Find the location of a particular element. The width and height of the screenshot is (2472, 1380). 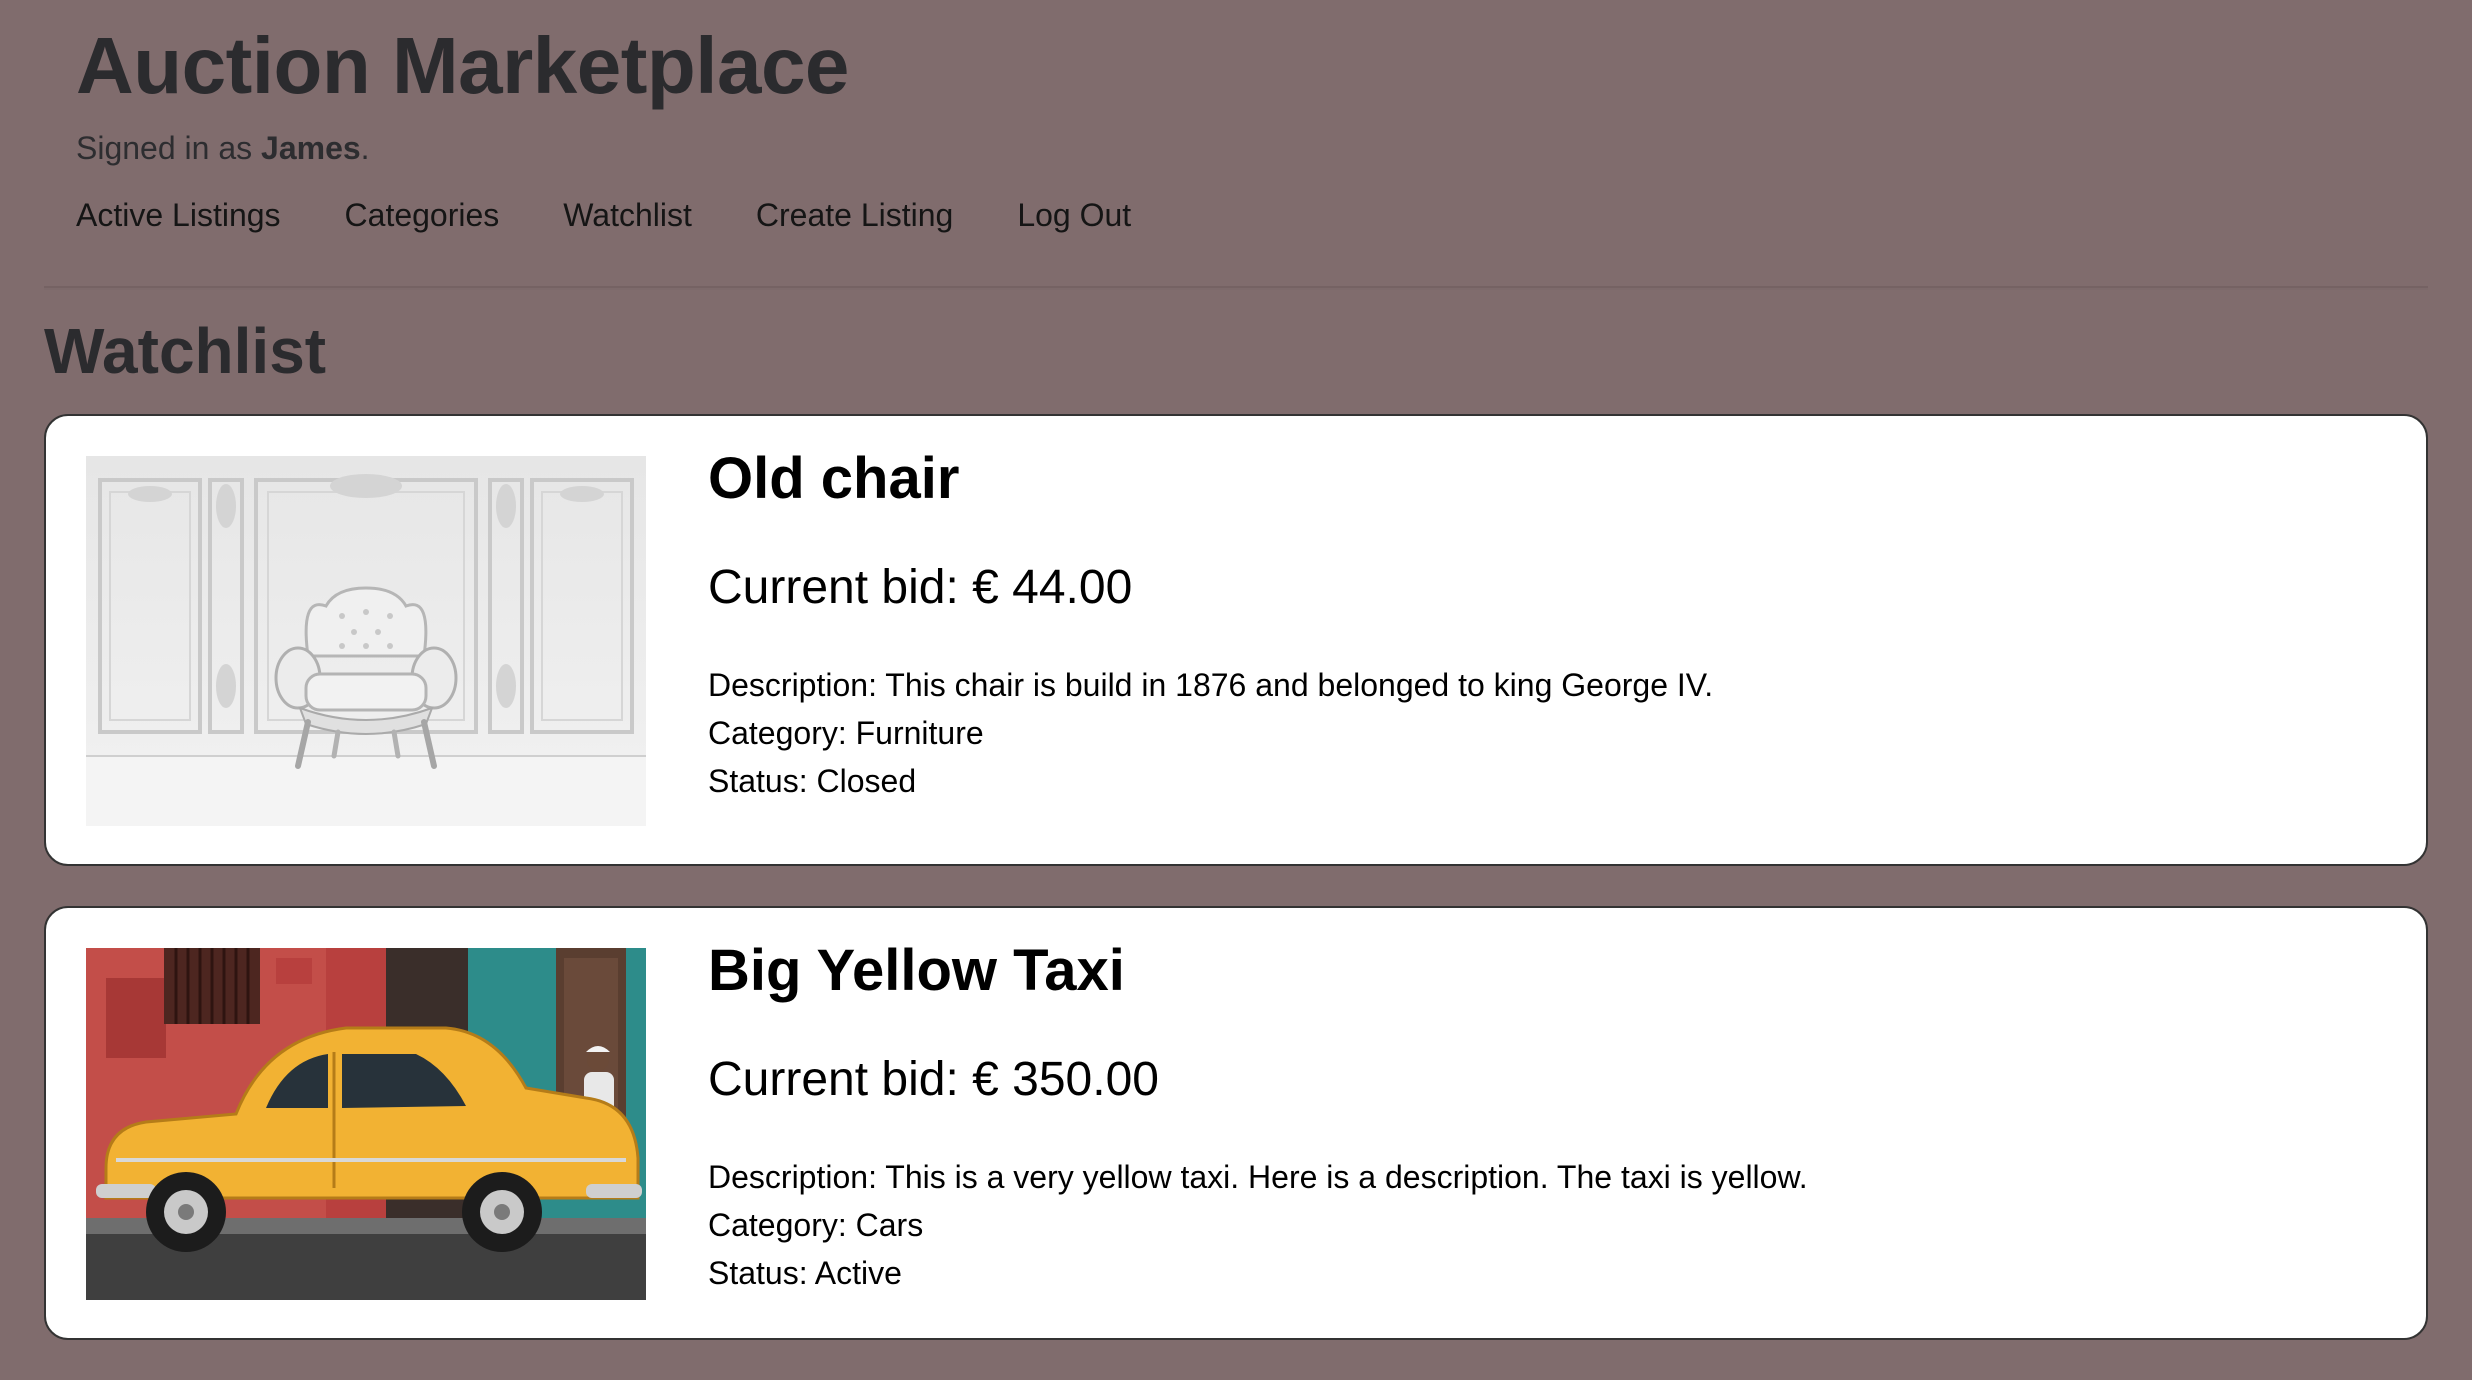

nav-log-out: Log Out is located at coordinates (1074, 215).